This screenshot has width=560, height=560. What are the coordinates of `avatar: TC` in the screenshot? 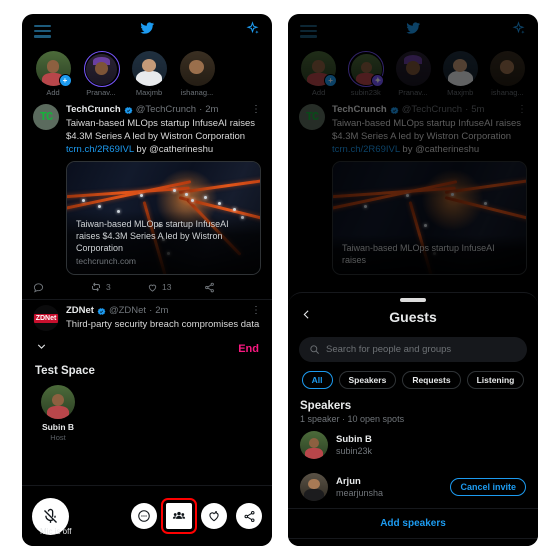 It's located at (46, 117).